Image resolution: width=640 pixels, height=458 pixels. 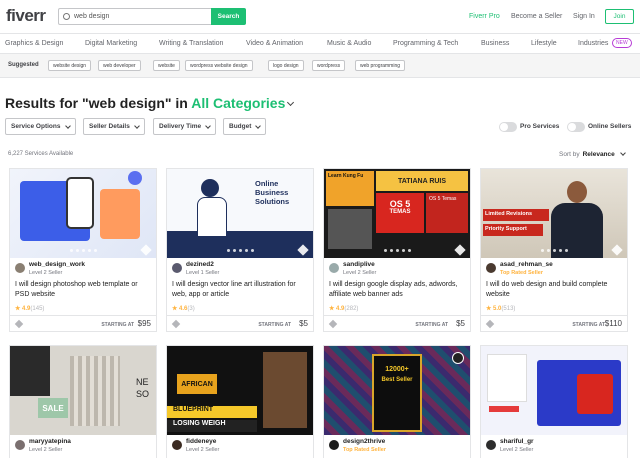 I want to click on seller-name: web_design_work, so click(x=57, y=264).